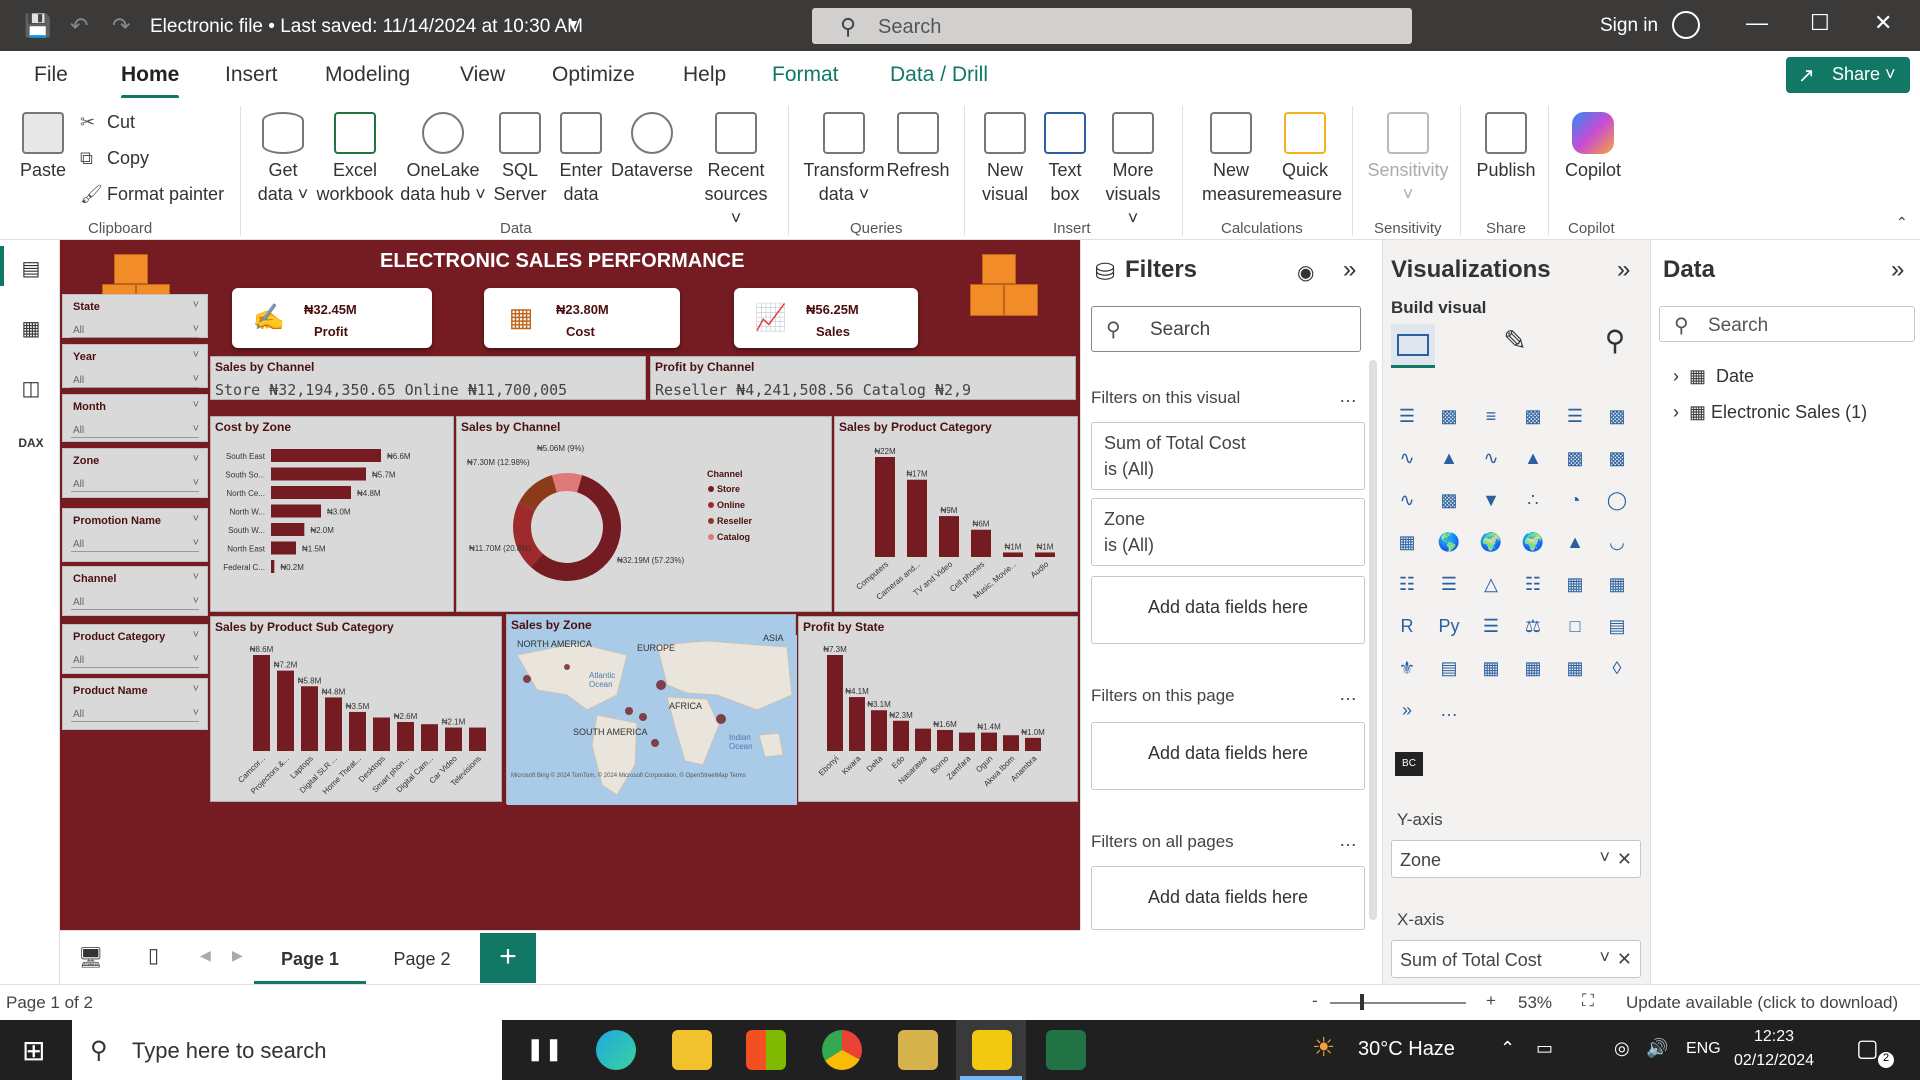 Image resolution: width=1920 pixels, height=1080 pixels. Describe the element at coordinates (1449, 542) in the screenshot. I see `map-icon: 🌎` at that location.